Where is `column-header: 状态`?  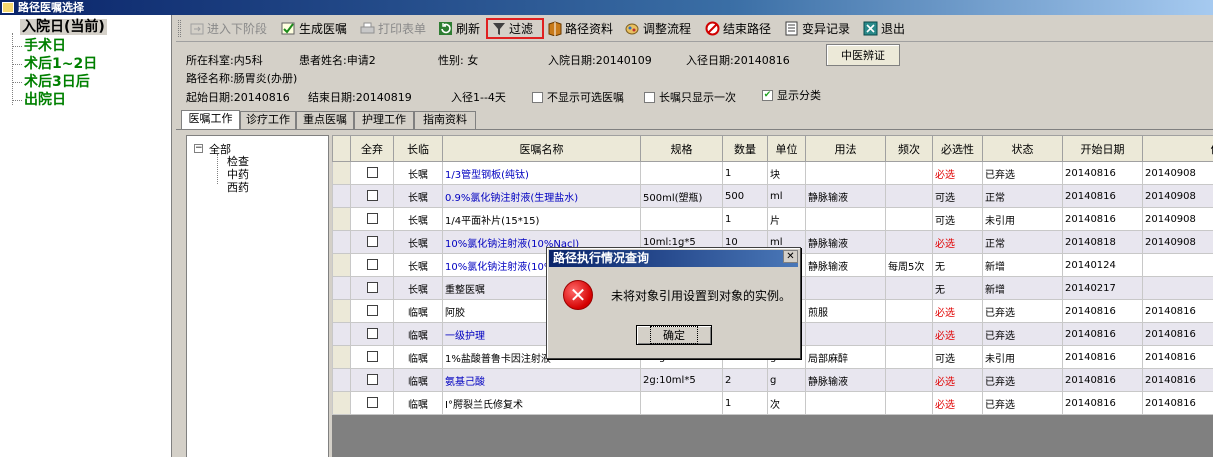 column-header: 状态 is located at coordinates (1022, 148).